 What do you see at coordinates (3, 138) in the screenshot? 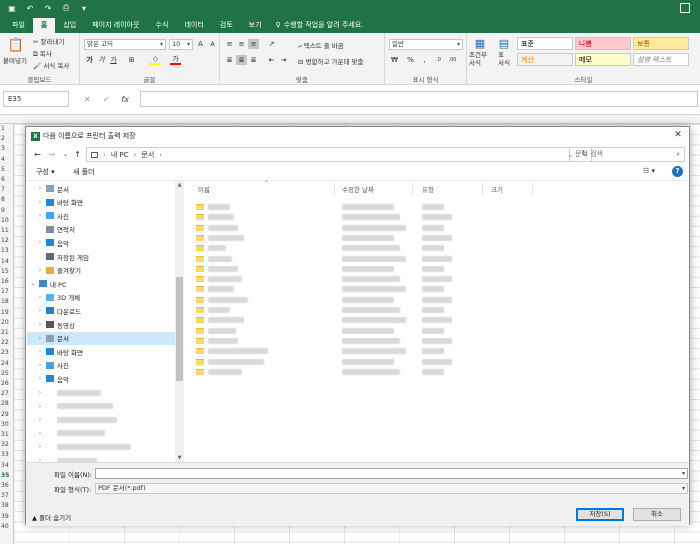
I see `row-number: 2` at bounding box center [3, 138].